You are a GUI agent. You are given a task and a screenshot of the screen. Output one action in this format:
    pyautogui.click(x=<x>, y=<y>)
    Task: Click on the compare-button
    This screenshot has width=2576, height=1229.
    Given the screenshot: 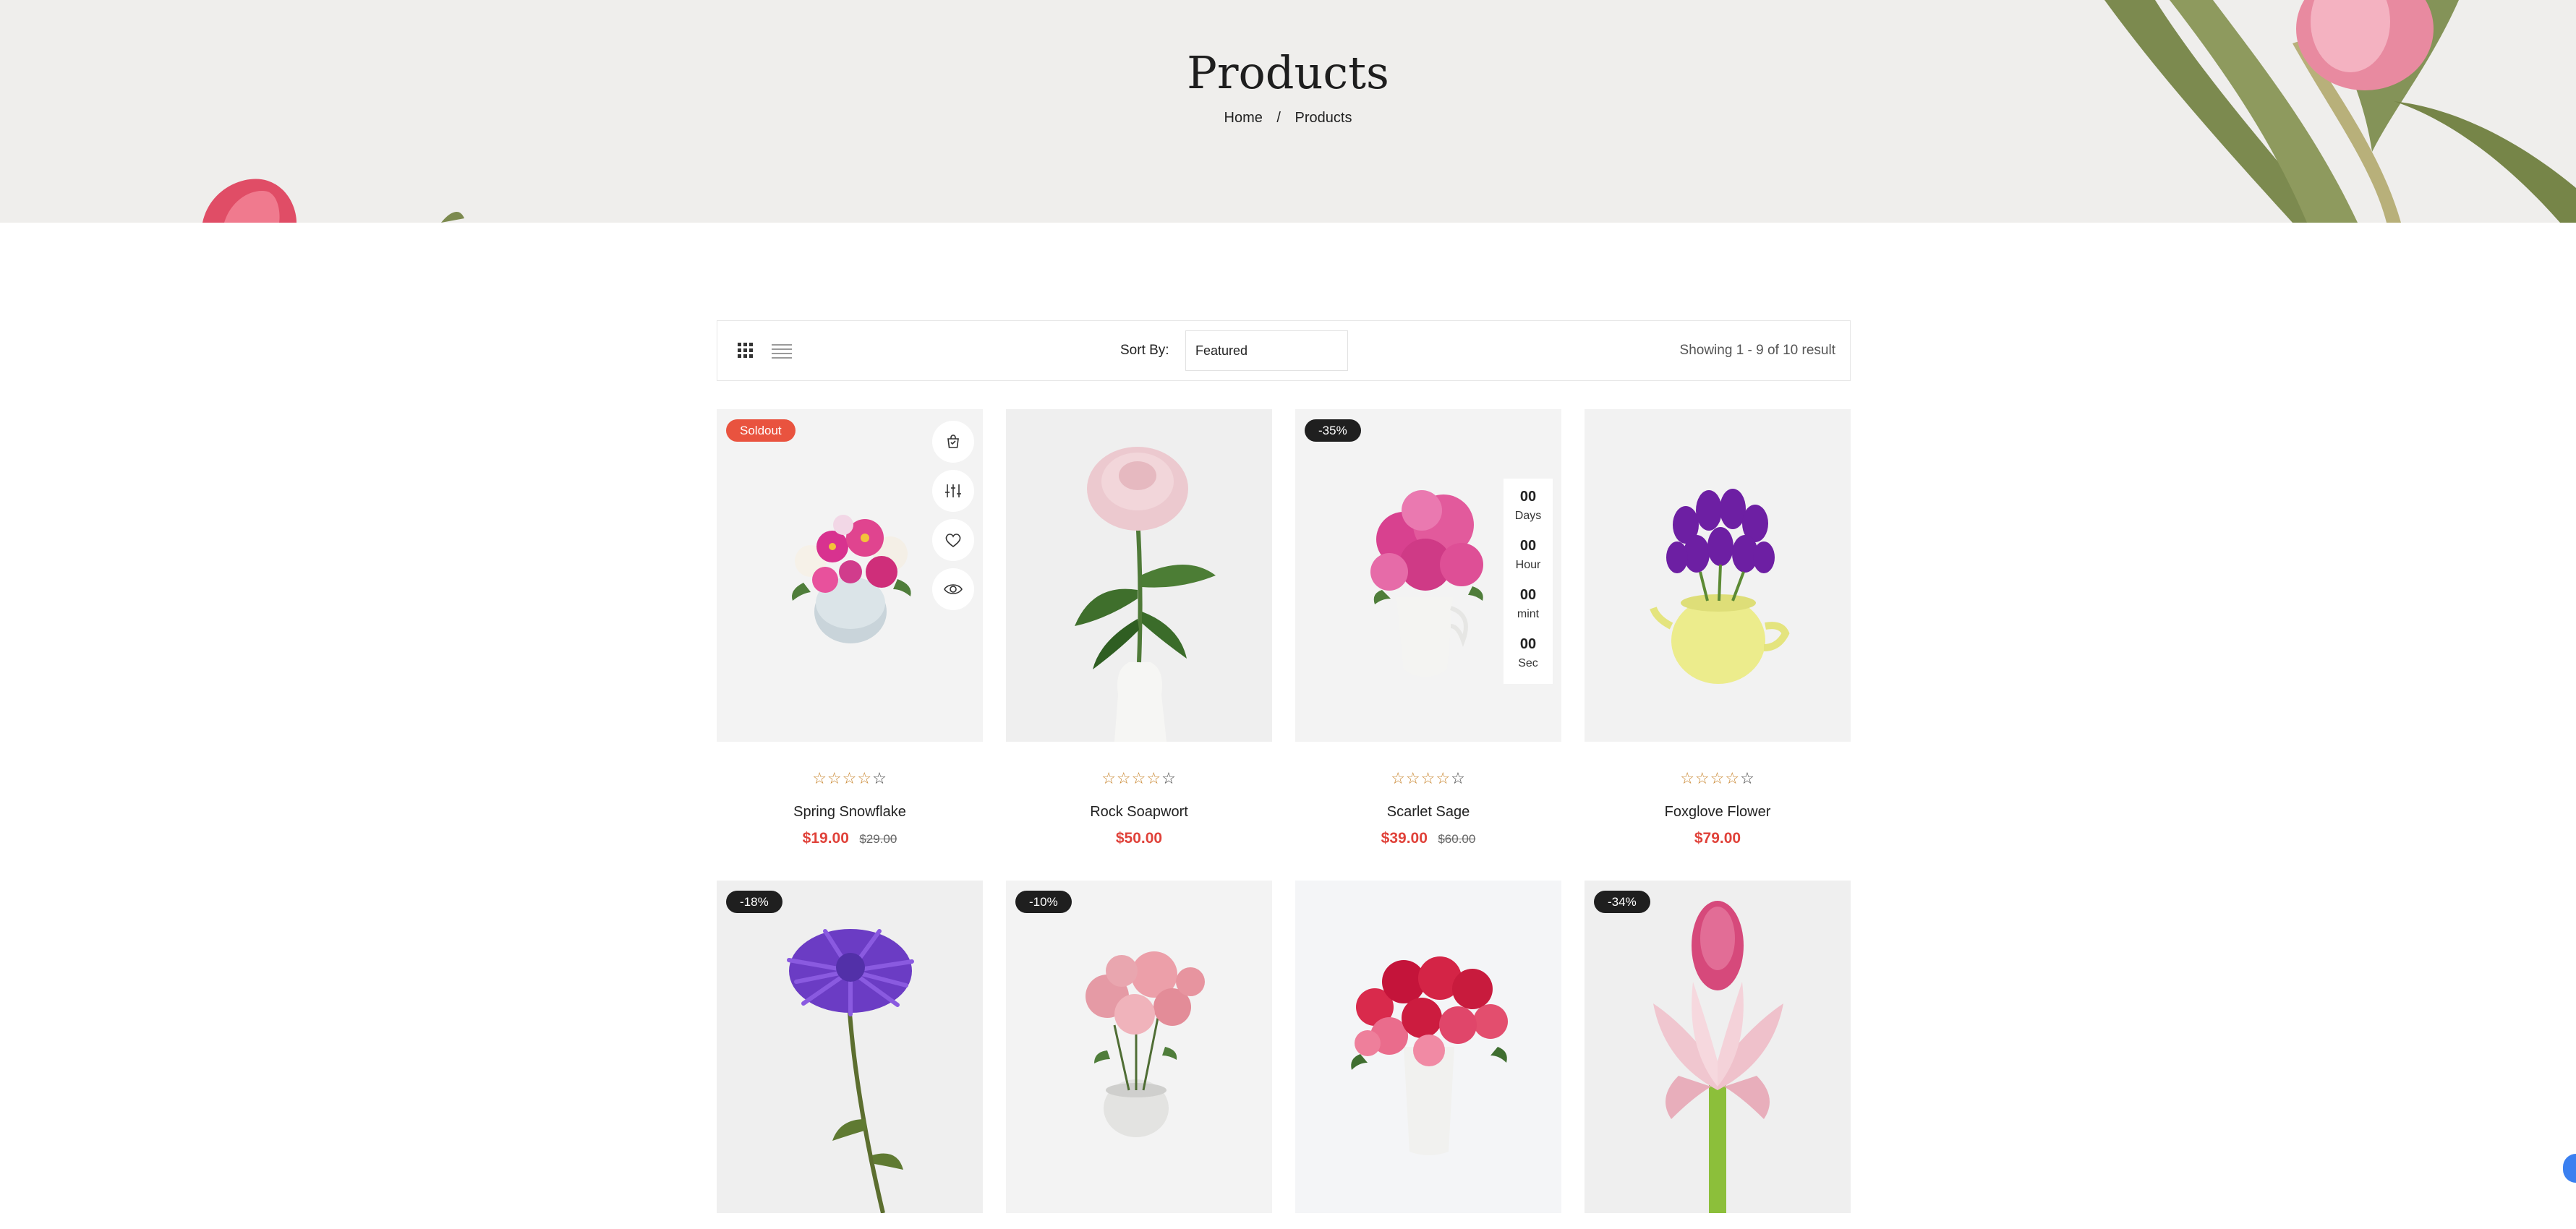 What is the action you would take?
    pyautogui.click(x=953, y=491)
    